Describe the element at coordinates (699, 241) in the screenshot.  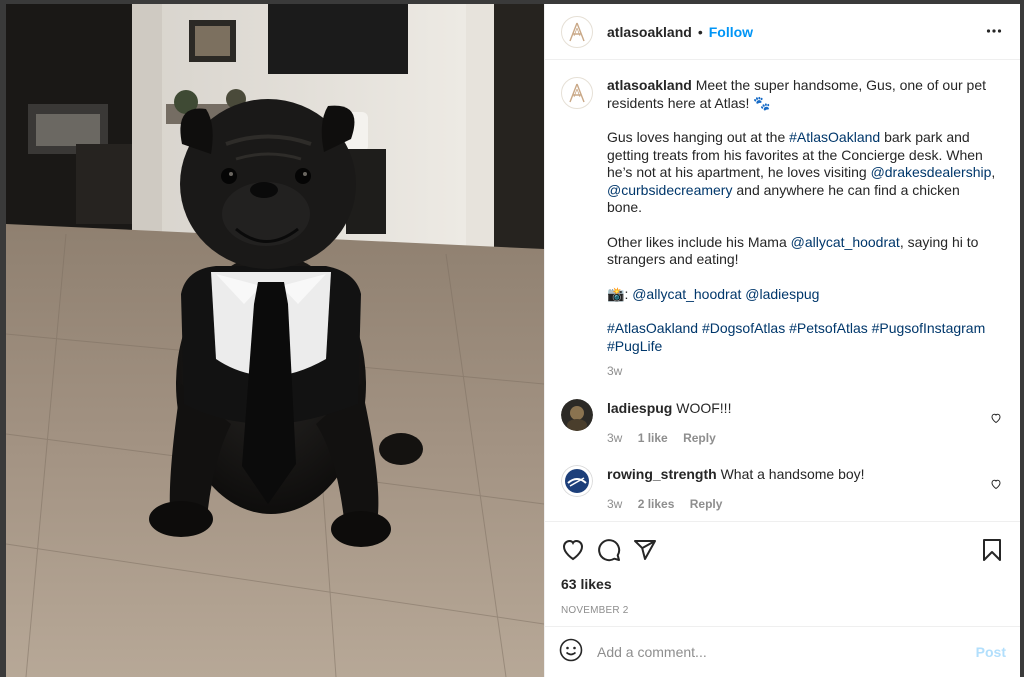
I see `caption-text-run: Other likes include his Mama` at that location.